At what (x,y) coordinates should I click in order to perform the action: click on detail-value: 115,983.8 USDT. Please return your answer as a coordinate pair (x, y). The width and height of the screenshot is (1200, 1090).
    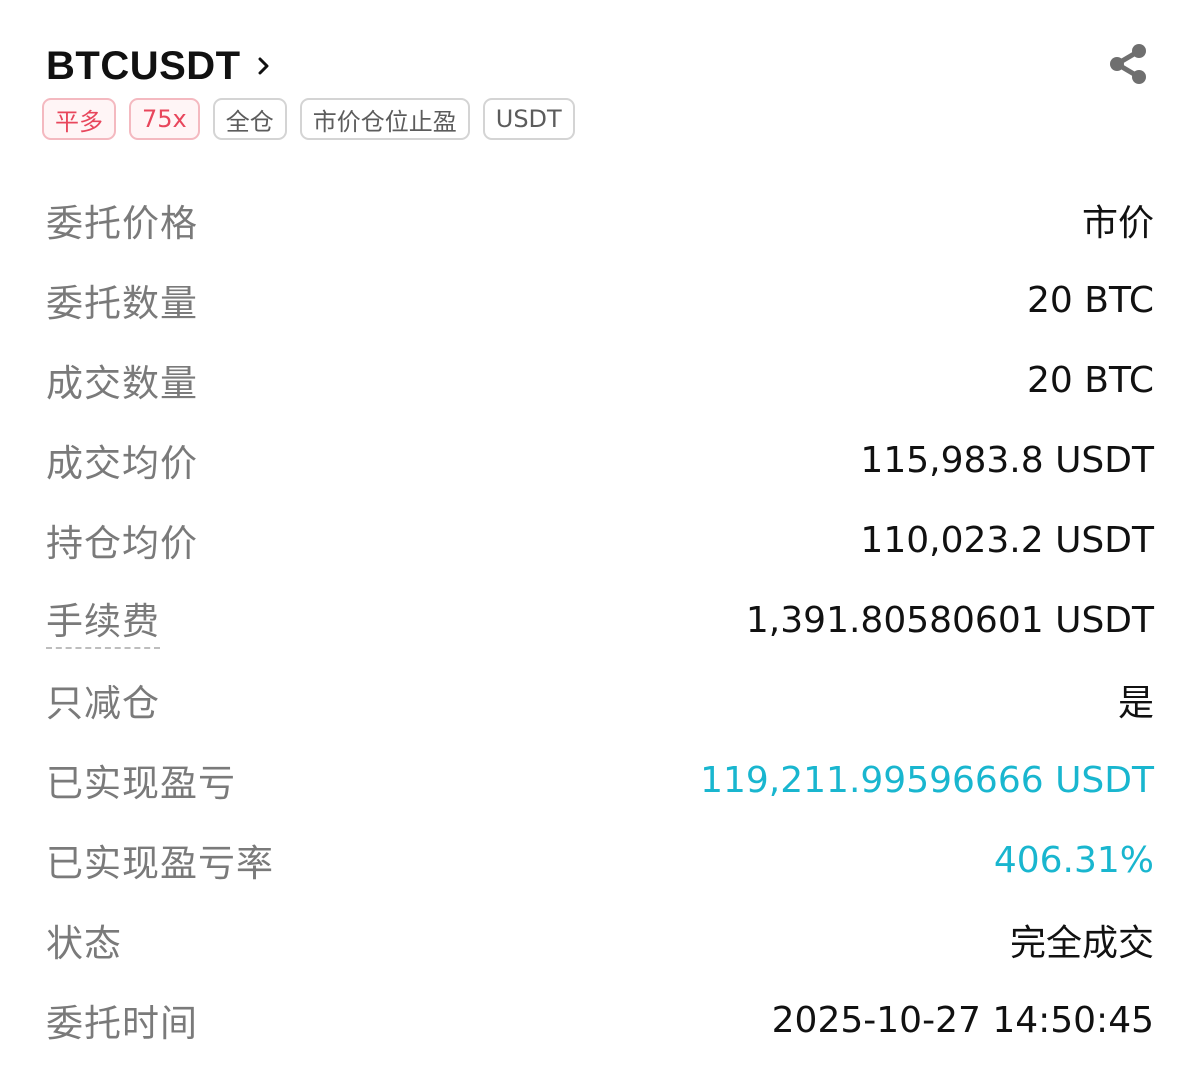
    Looking at the image, I should click on (1007, 460).